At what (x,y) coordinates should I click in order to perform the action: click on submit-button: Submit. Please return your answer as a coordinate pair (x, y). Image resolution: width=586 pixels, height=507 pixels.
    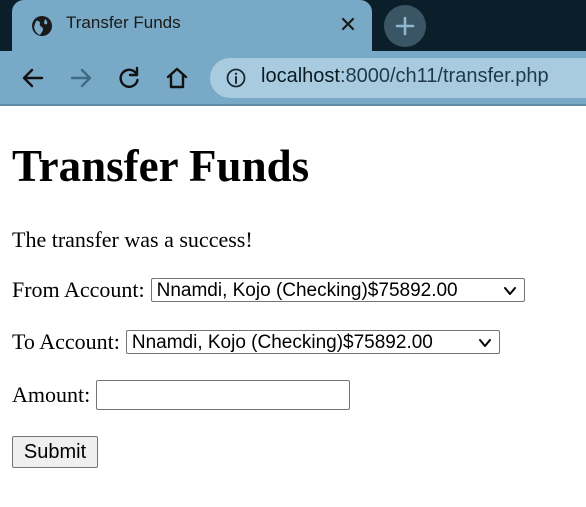
    Looking at the image, I should click on (55, 452).